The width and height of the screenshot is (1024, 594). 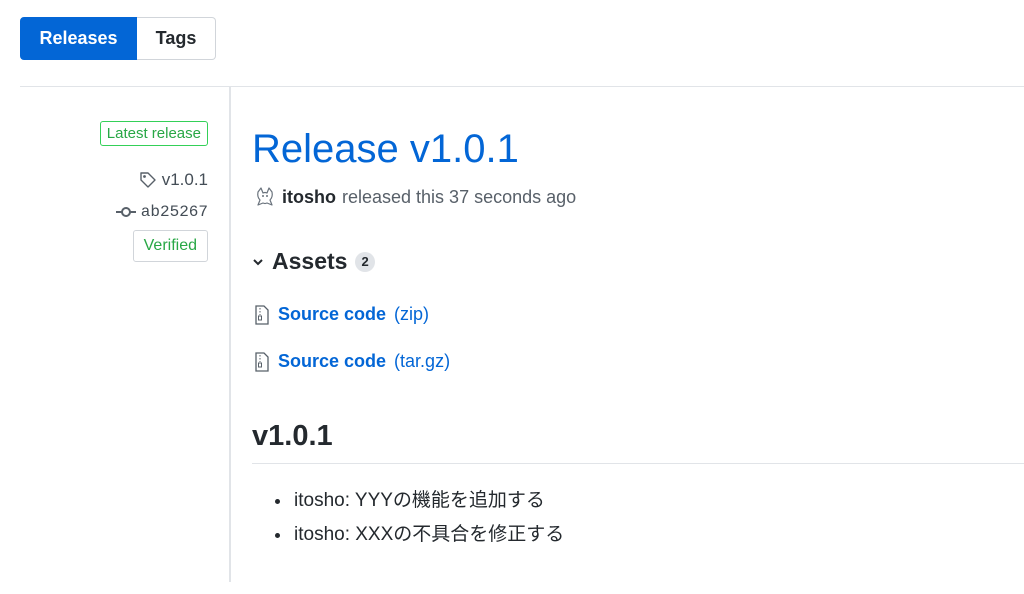 What do you see at coordinates (184, 179) in the screenshot?
I see `tag-name: v1.0.1` at bounding box center [184, 179].